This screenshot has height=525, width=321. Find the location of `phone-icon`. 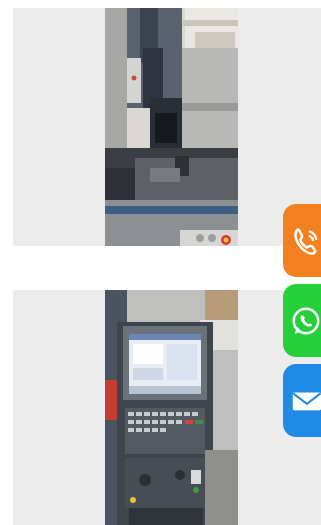

phone-icon is located at coordinates (306, 241).